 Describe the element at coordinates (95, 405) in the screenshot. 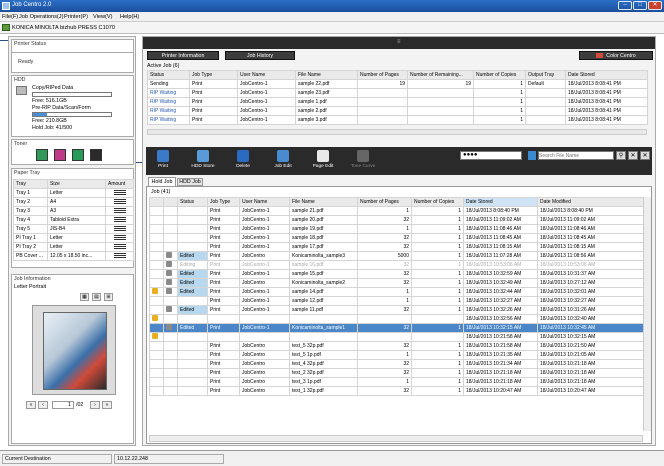

I see `next-page-button: ›` at that location.